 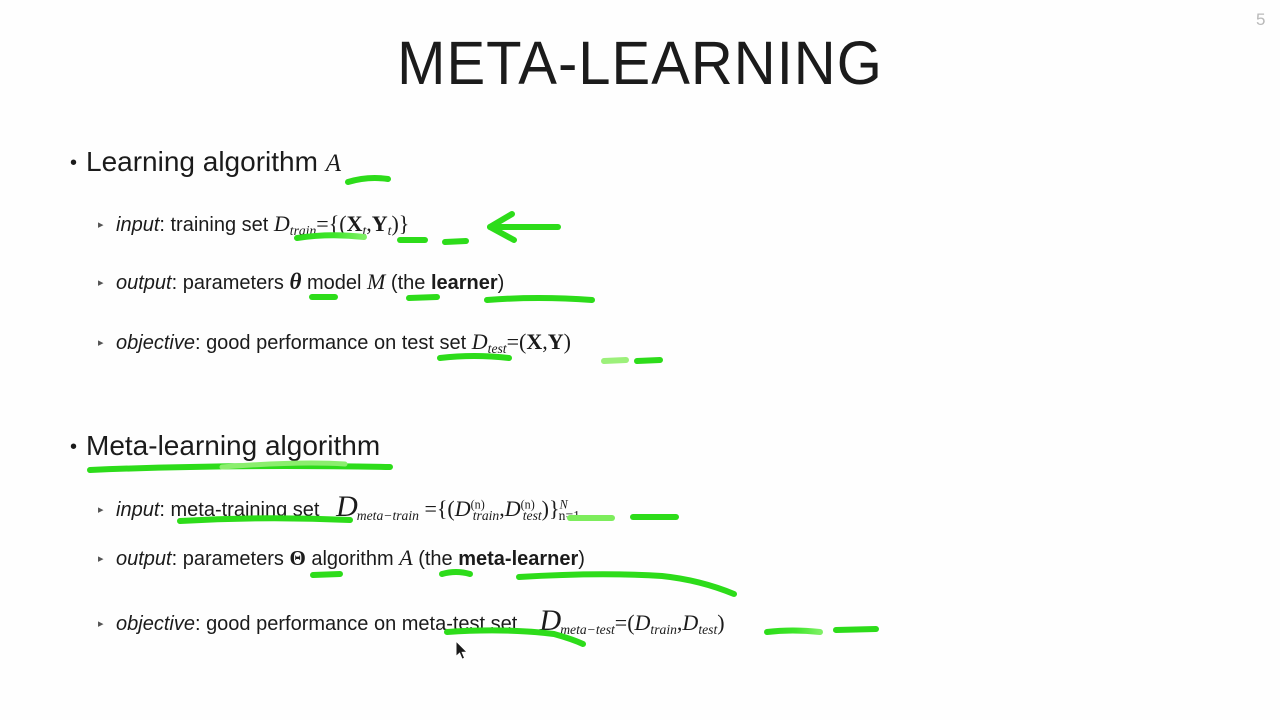 What do you see at coordinates (233, 445) in the screenshot?
I see `bullet-meta-learning-algorithm-label: Meta-learning algorithm` at bounding box center [233, 445].